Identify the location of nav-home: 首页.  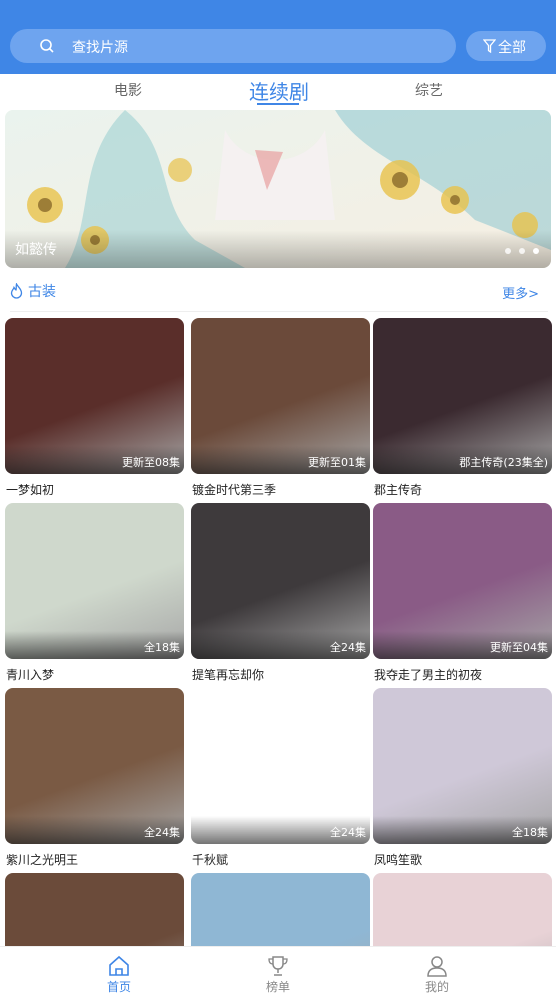
(119, 972).